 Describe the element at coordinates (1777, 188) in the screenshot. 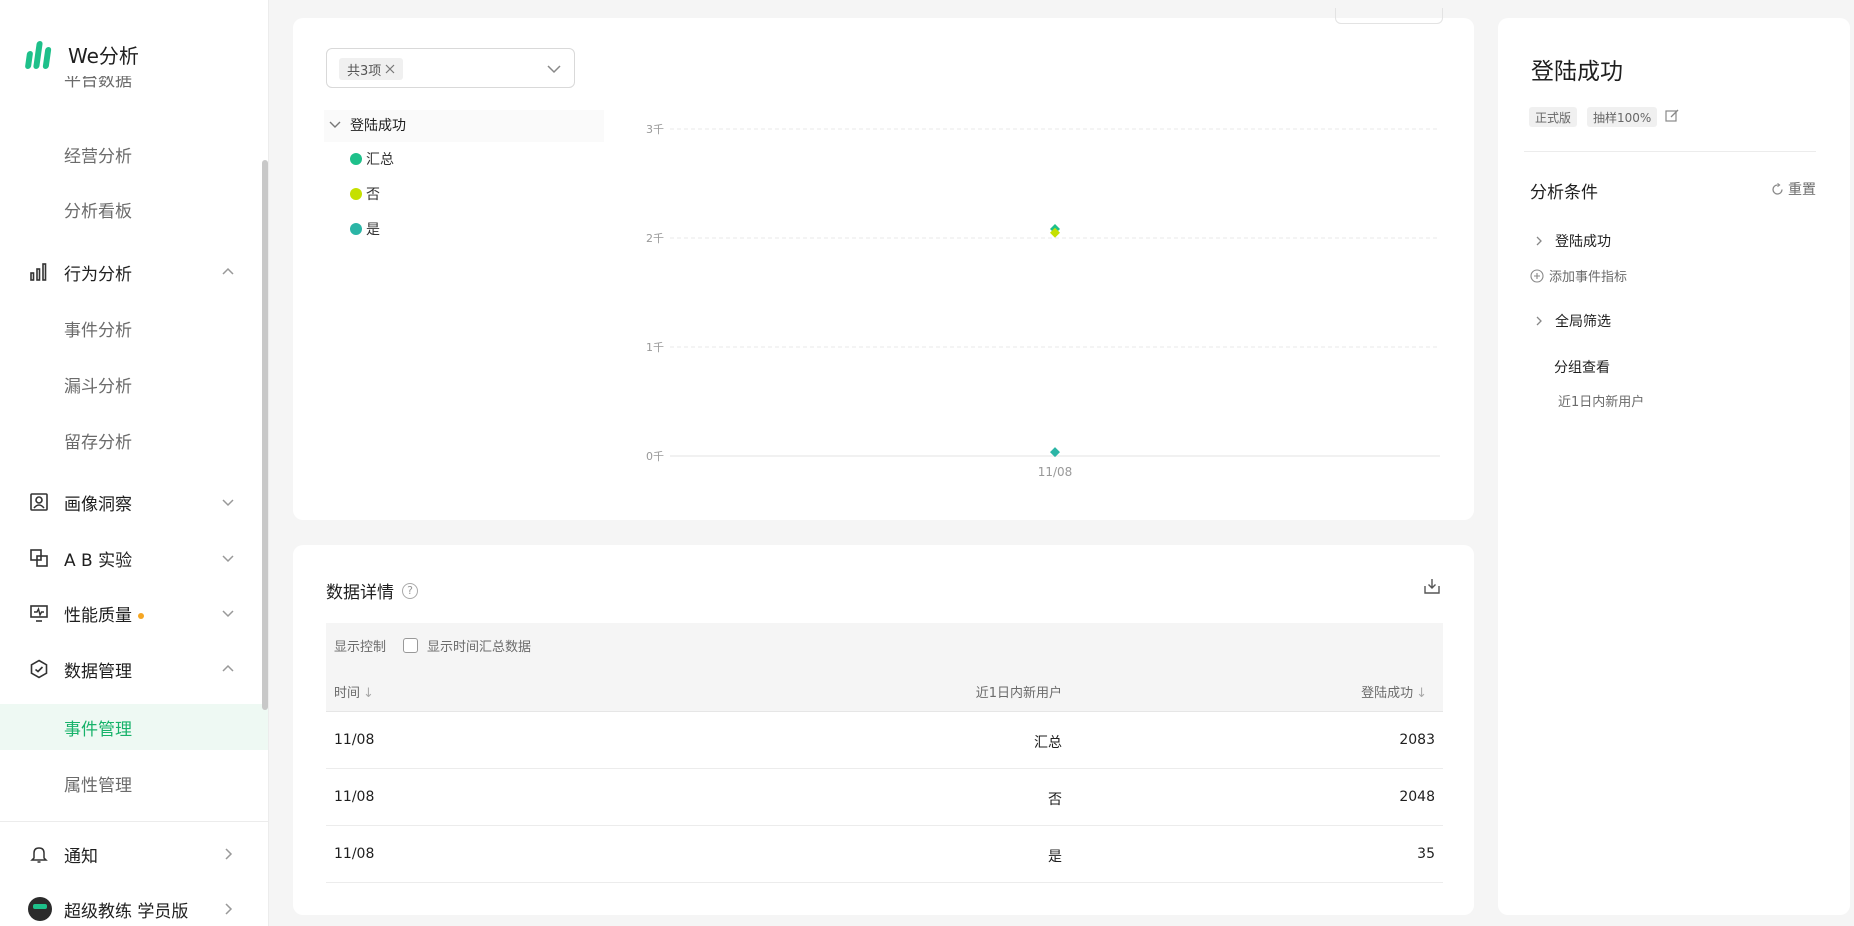

I see `refresh-icon` at that location.